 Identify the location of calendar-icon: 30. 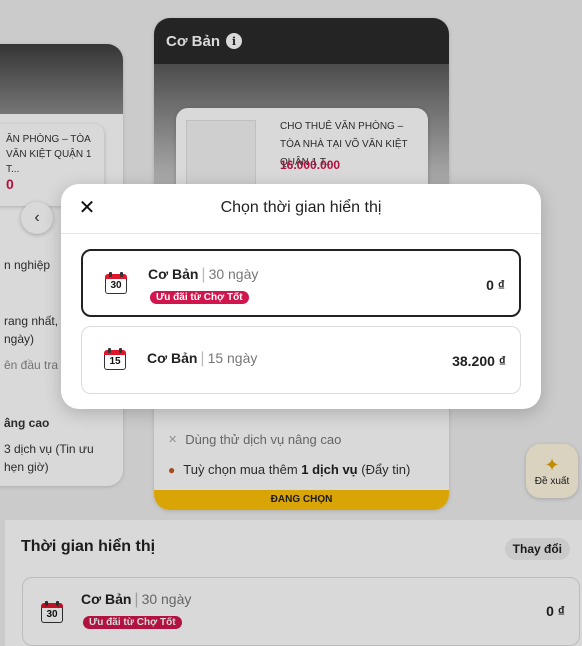
(116, 283).